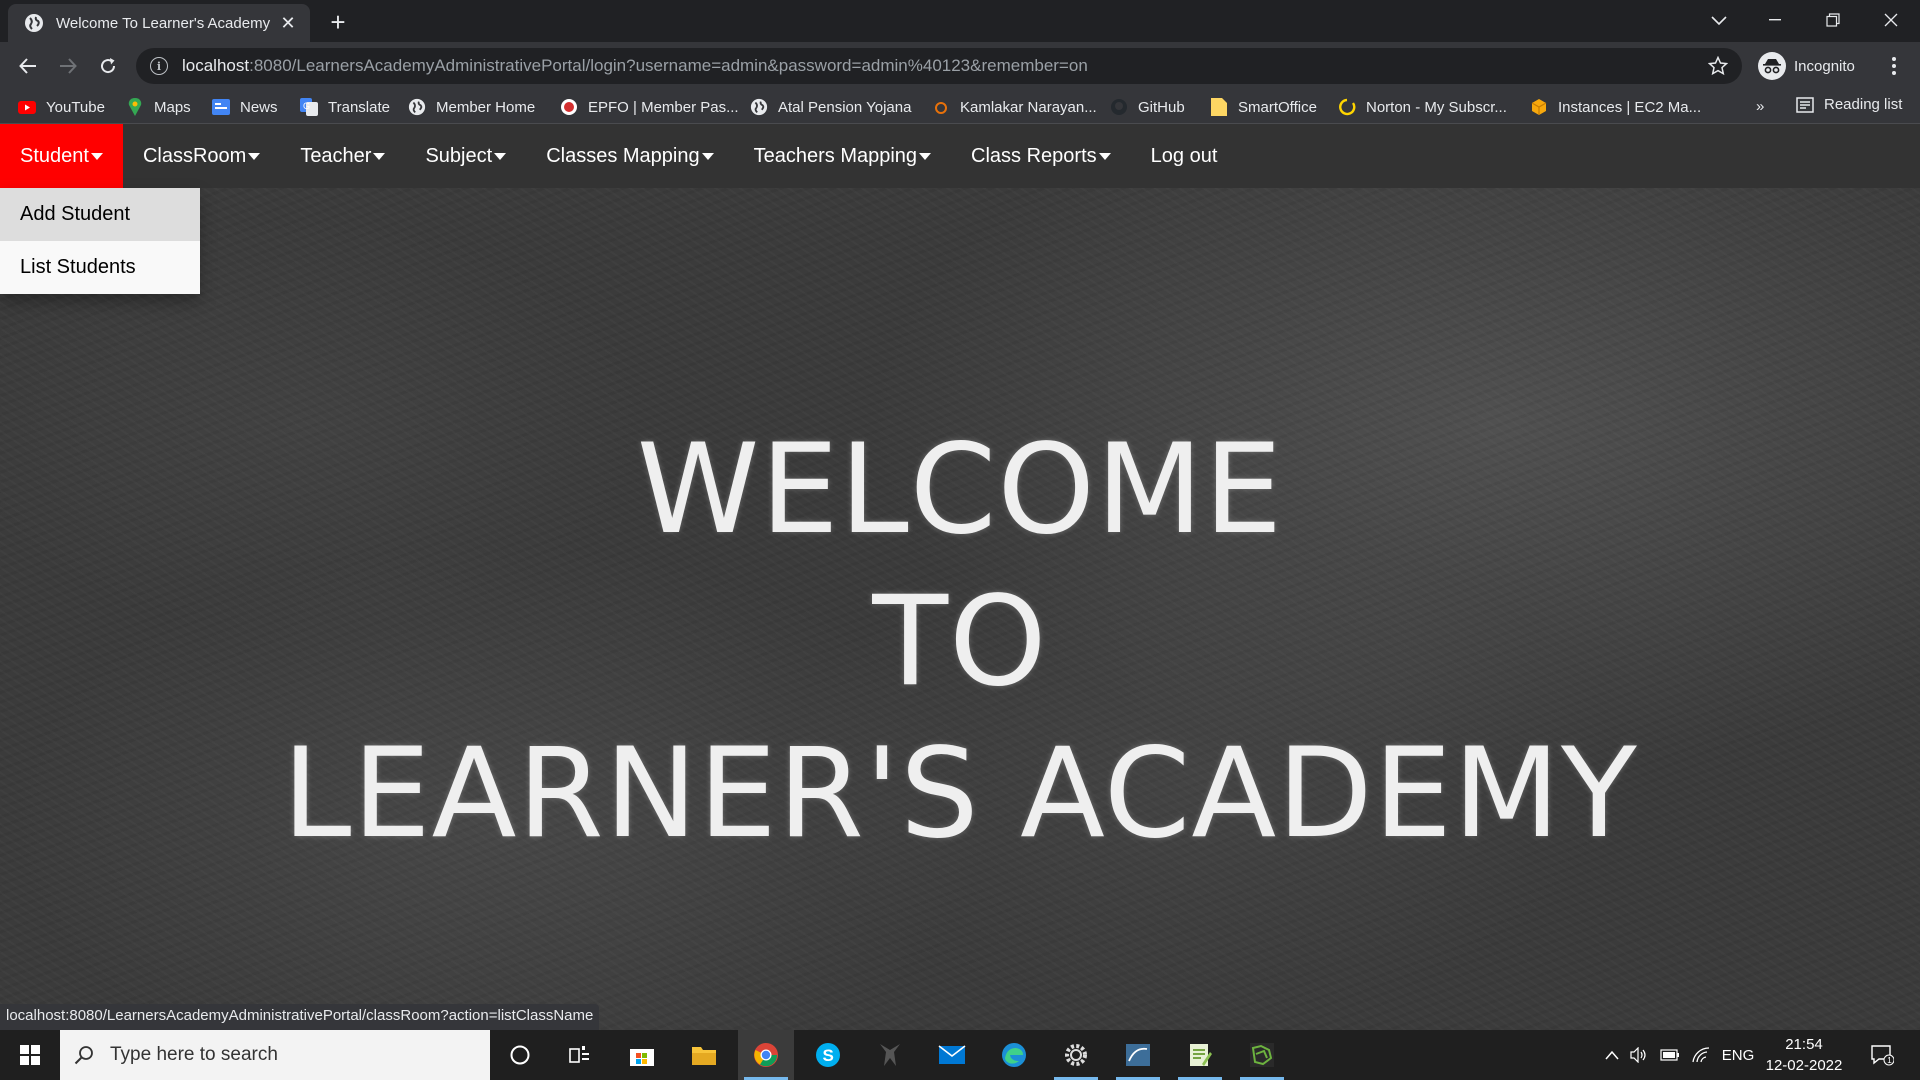  Describe the element at coordinates (704, 1055) in the screenshot. I see `file-explorer-icon` at that location.